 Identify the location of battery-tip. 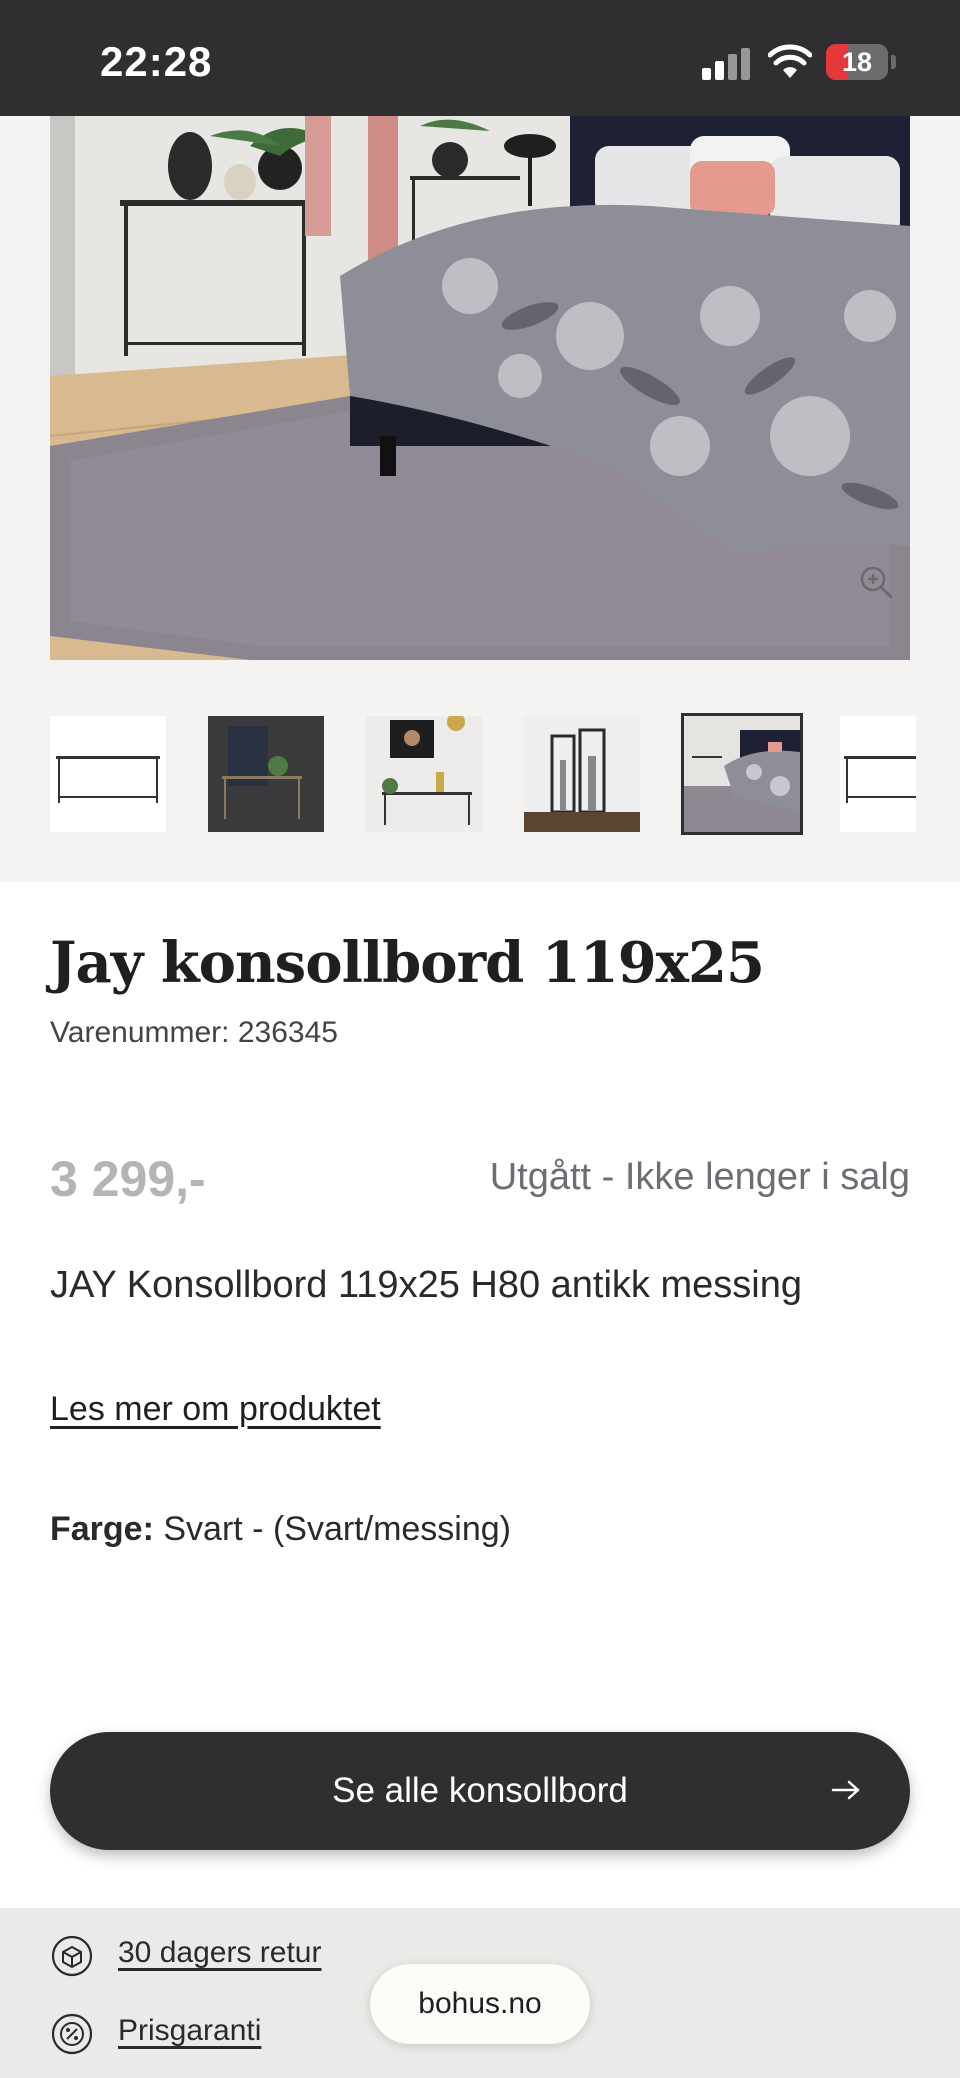
(893, 62).